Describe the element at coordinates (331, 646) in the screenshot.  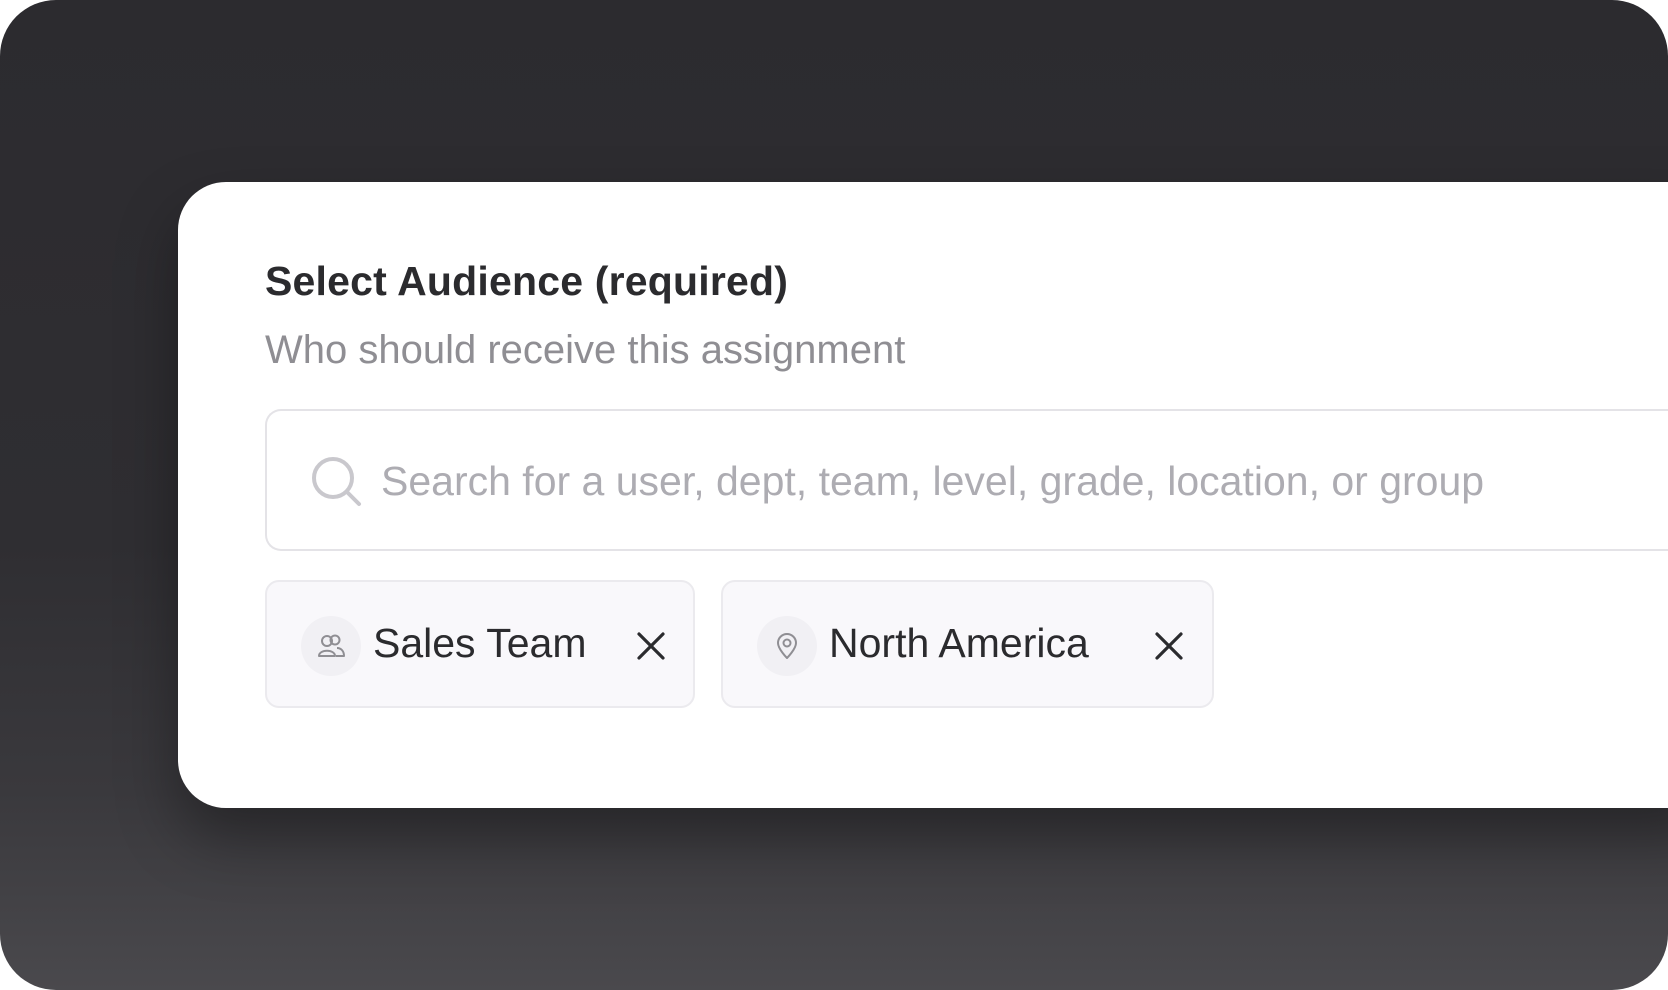
I see `team-icon` at that location.